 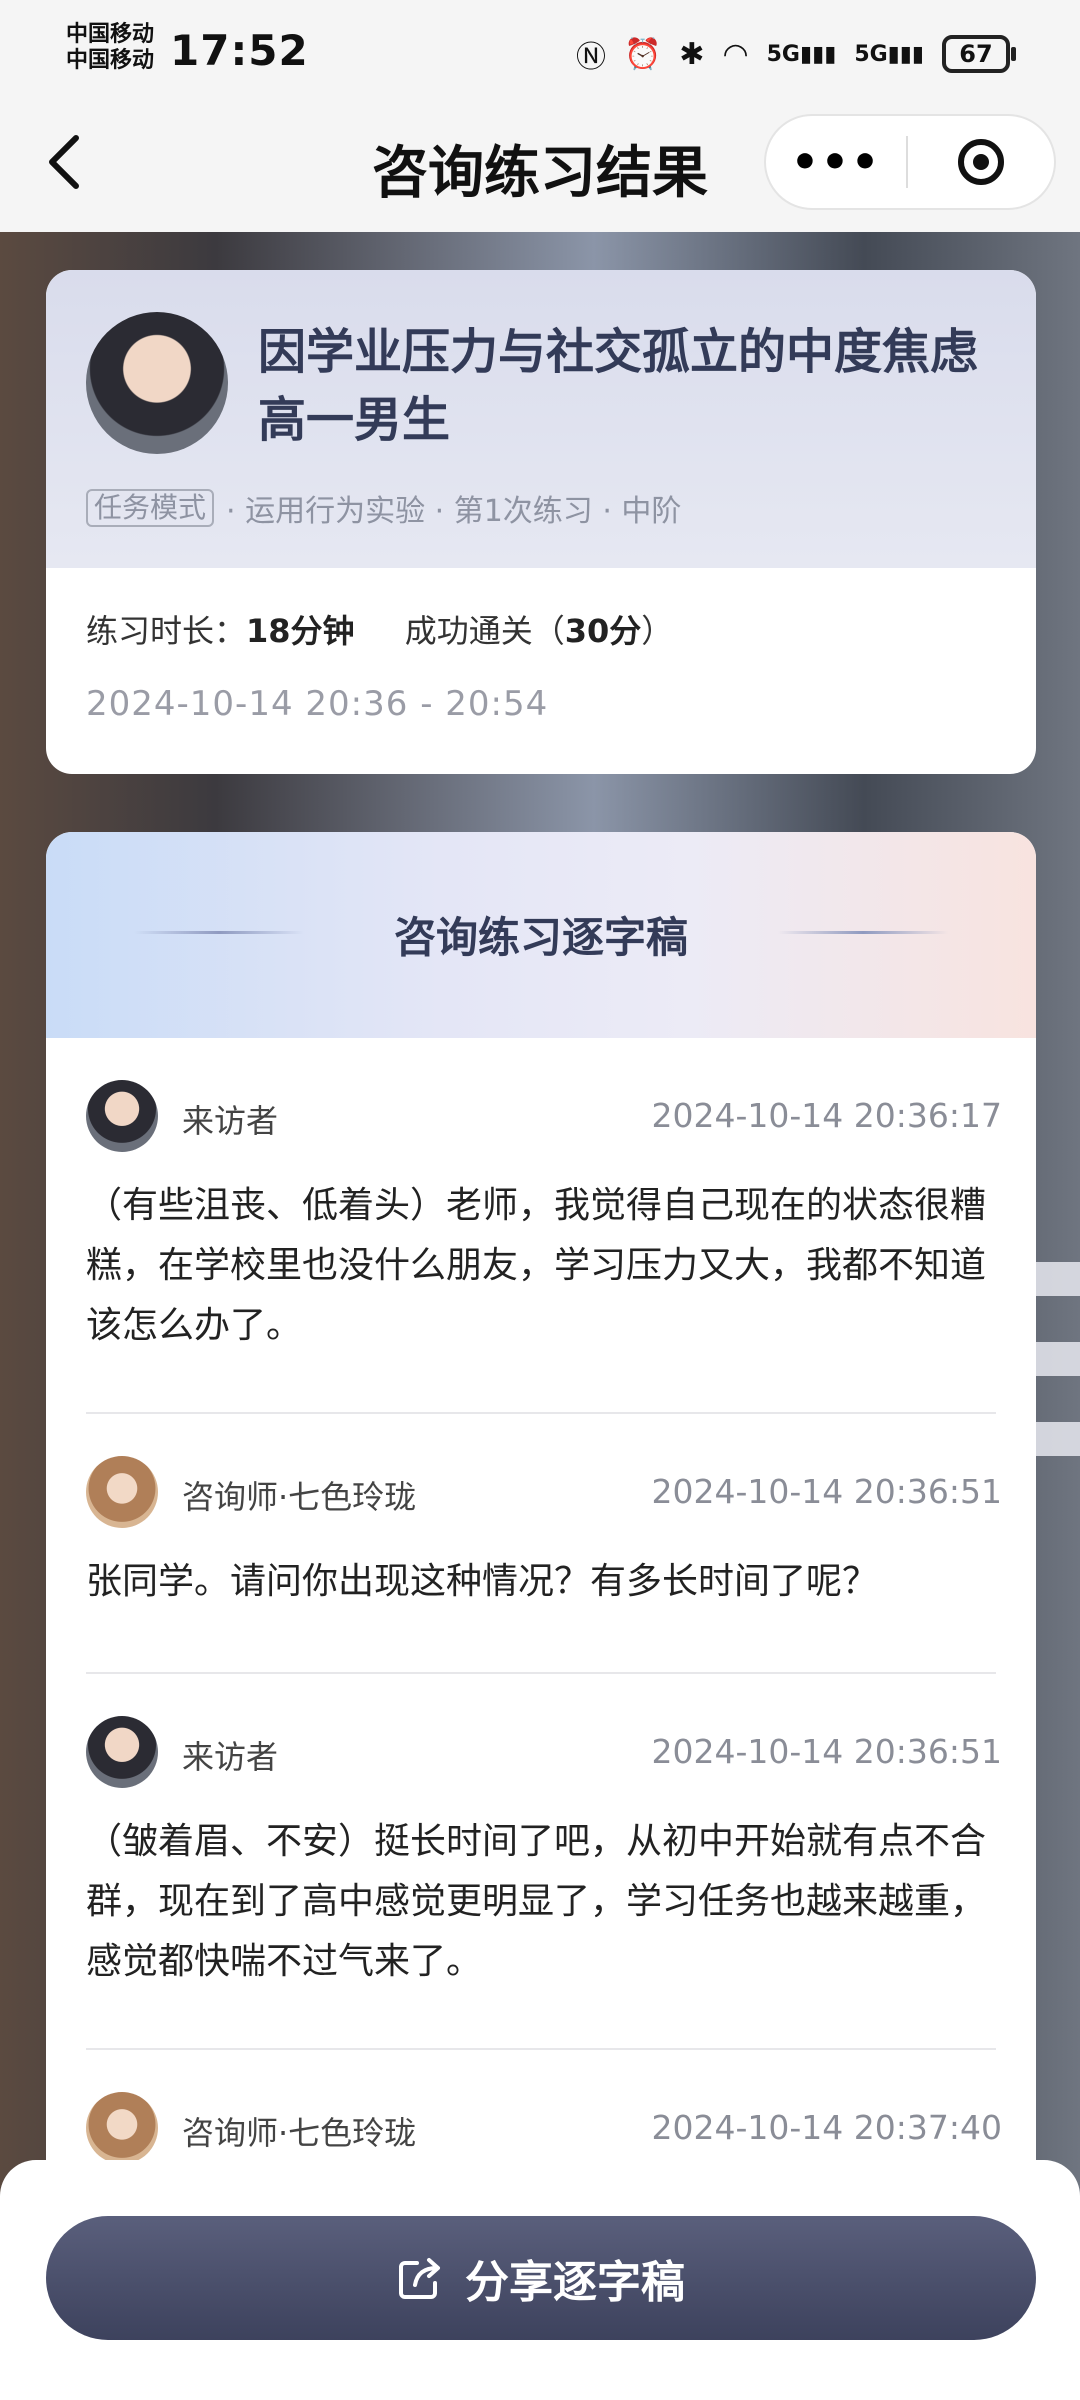 I want to click on wifi-icon: ◠, so click(x=735, y=54).